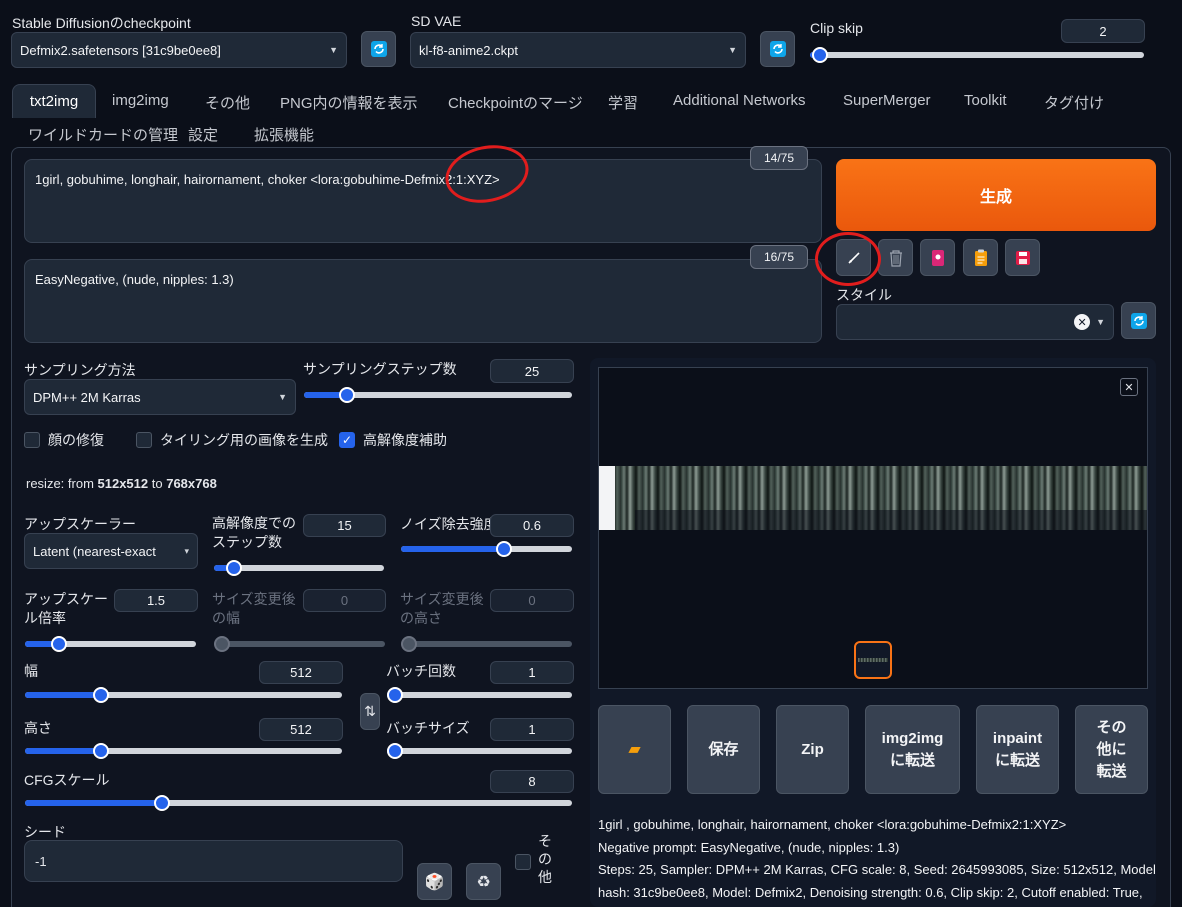 This screenshot has width=1182, height=907. Describe the element at coordinates (578, 50) in the screenshot. I see `vae-dropdown: kl-f8-anime2.ckpt ▼` at that location.